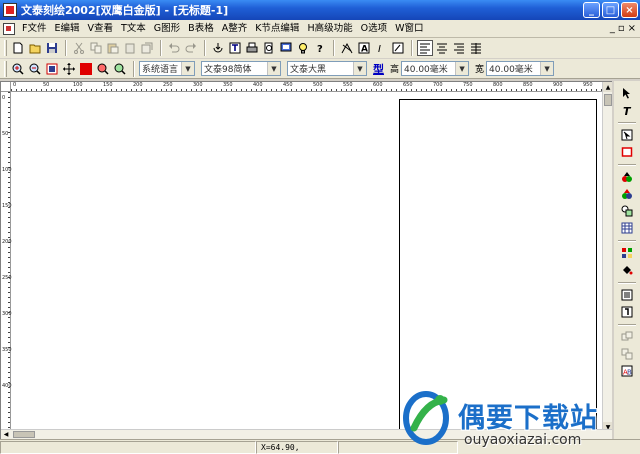 This screenshot has height=454, width=640. What do you see at coordinates (364, 48) in the screenshot?
I see `text-box-icon: A` at bounding box center [364, 48].